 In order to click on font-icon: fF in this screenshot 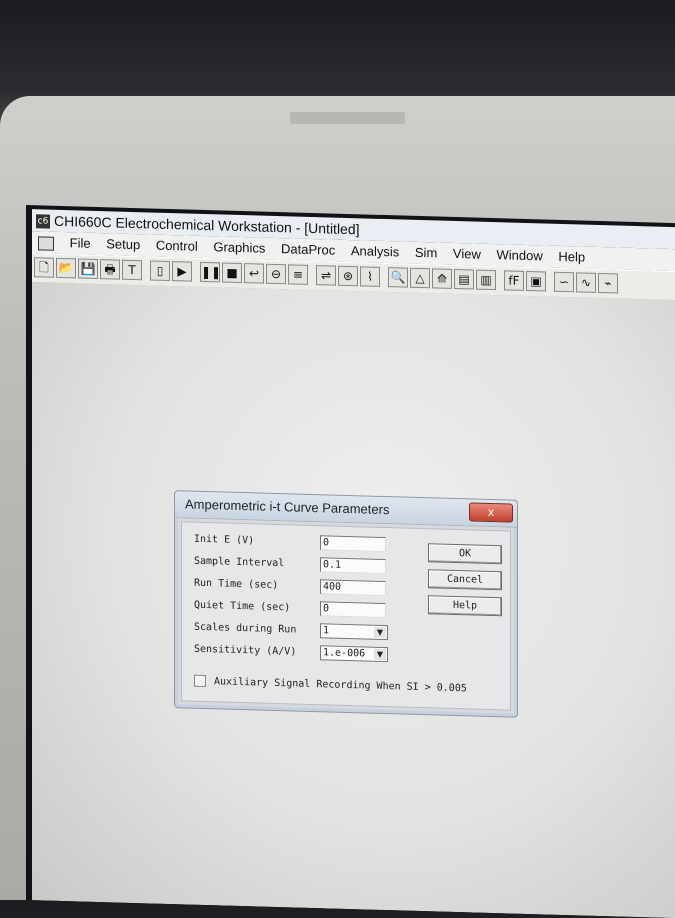, I will do `click(514, 280)`.